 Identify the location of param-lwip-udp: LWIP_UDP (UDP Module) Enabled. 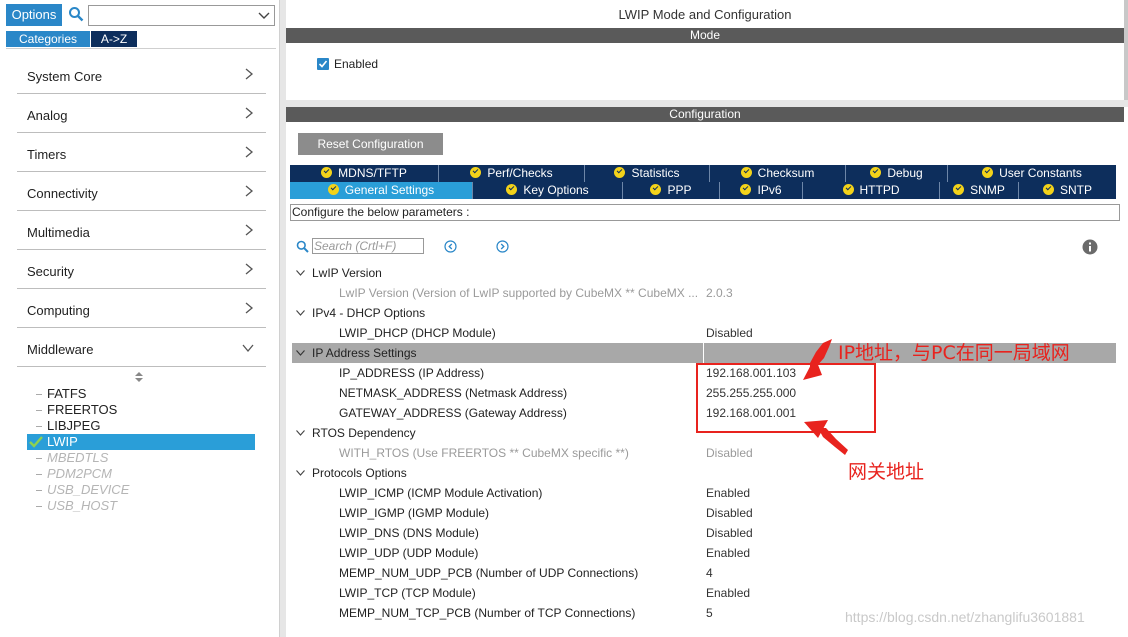
(704, 553).